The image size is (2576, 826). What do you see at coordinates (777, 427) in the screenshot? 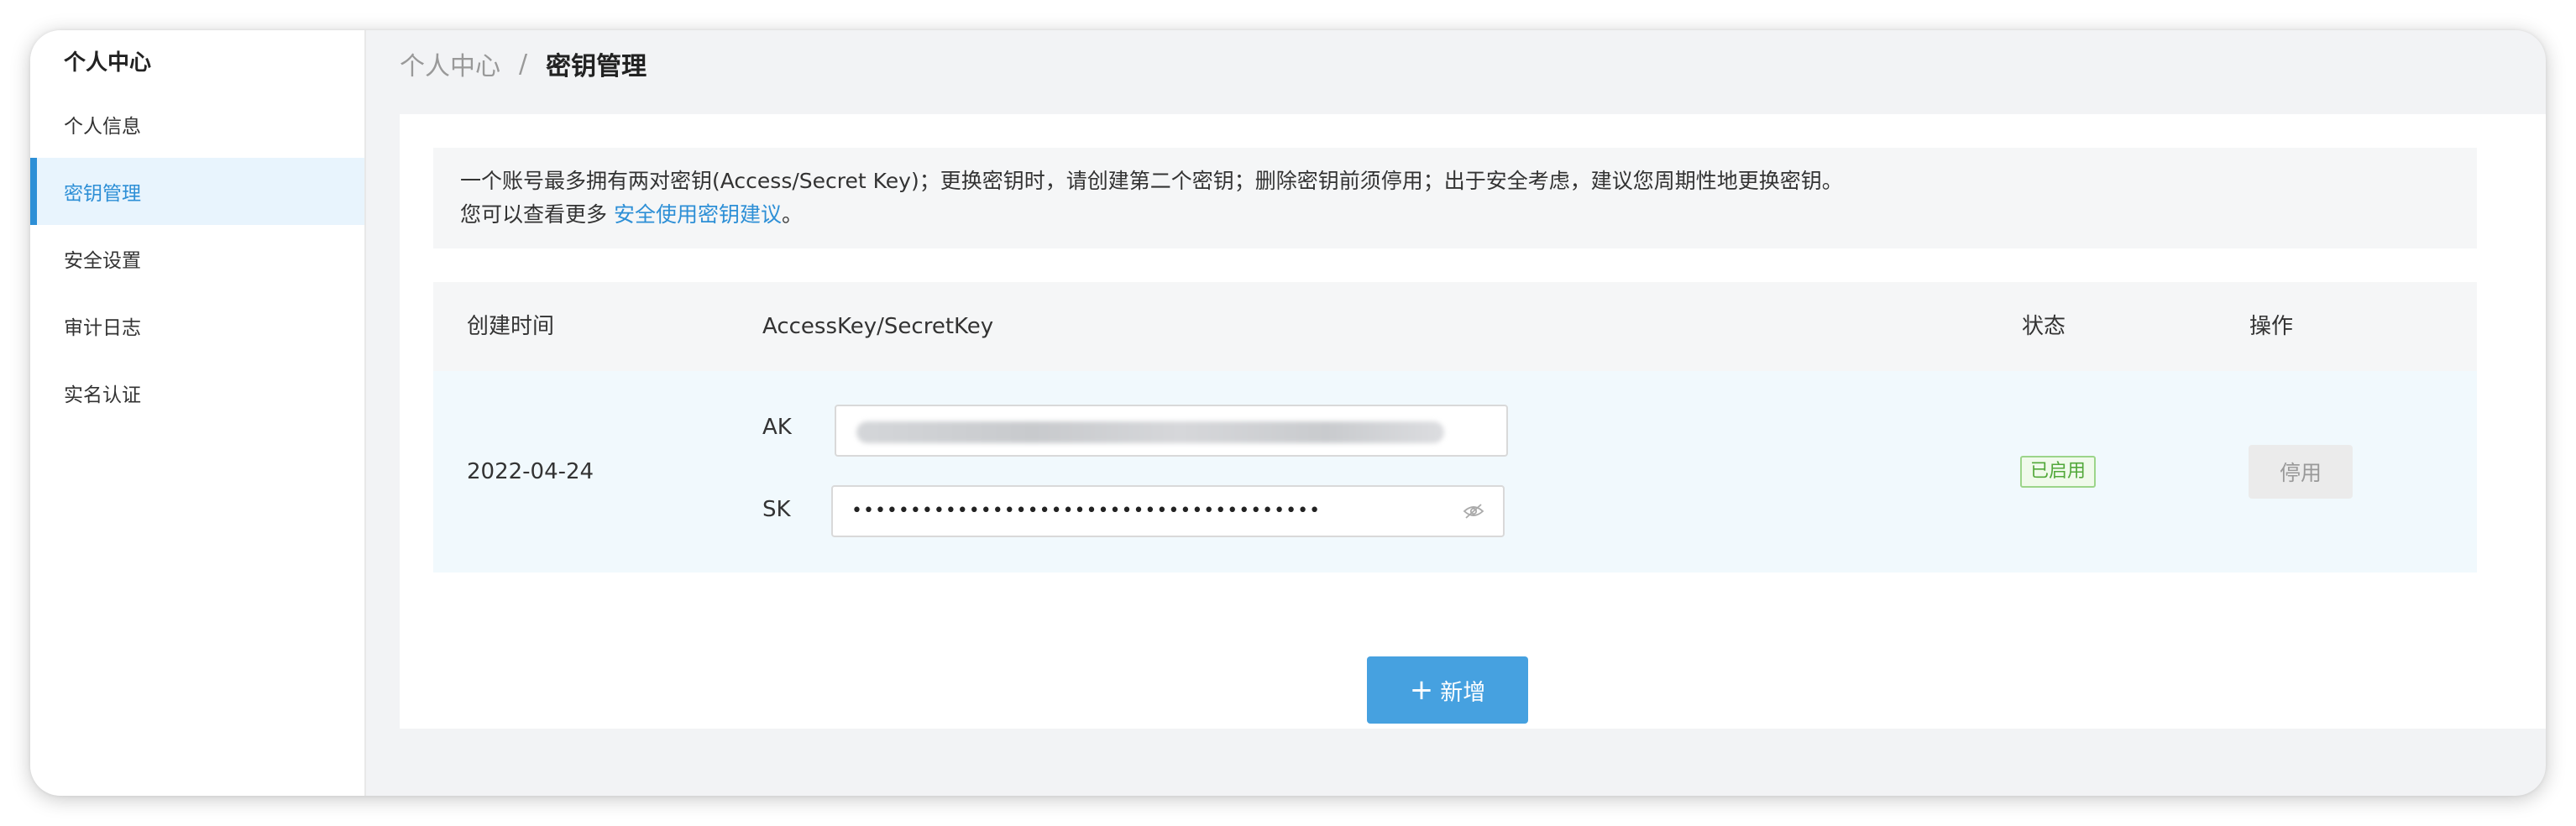
I see `ak-label: AK` at bounding box center [777, 427].